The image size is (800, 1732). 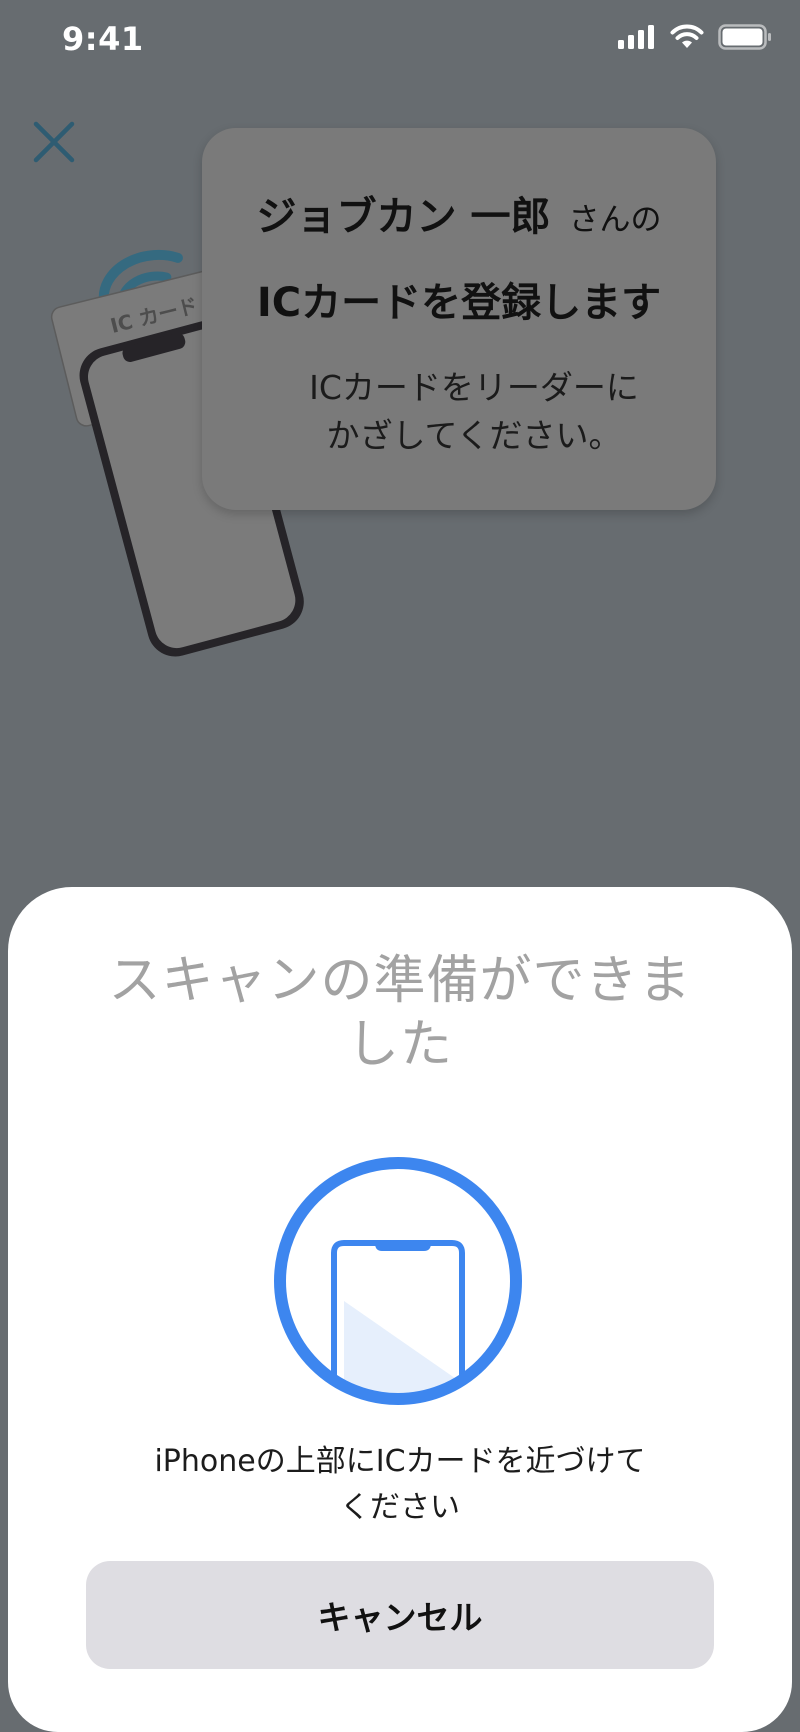 What do you see at coordinates (474, 387) in the screenshot?
I see `card-instruction-line-1: ICカードをリーダーに` at bounding box center [474, 387].